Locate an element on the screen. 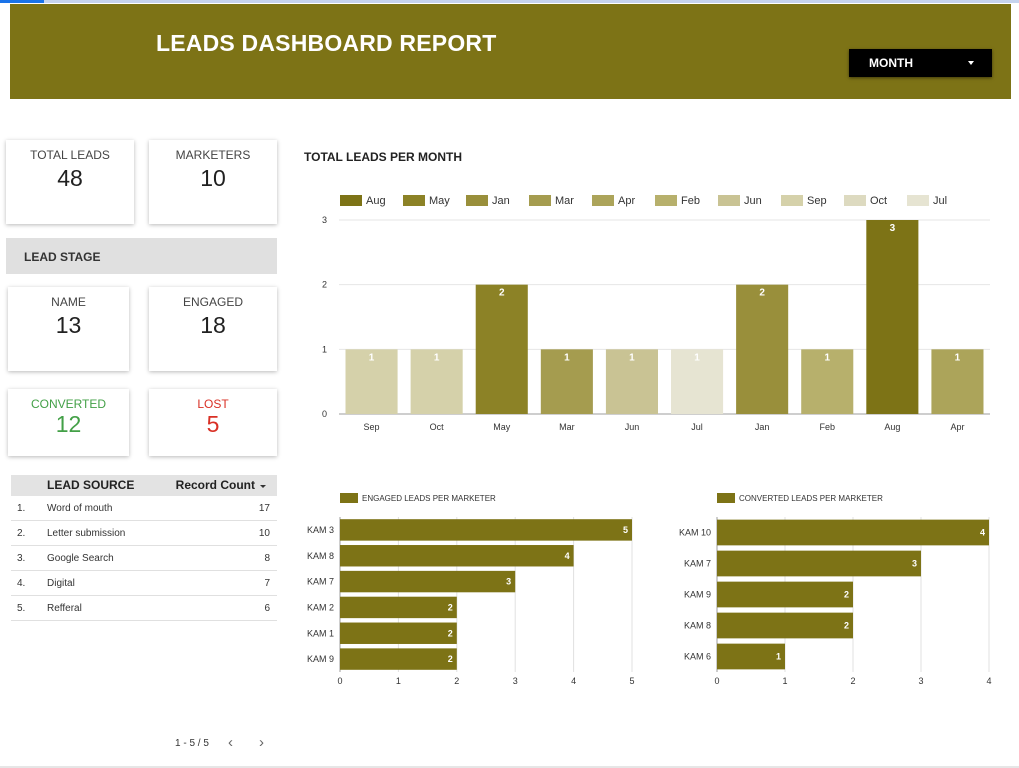 This screenshot has width=1019, height=768. engaged-x-tick-label: 0 is located at coordinates (339, 681).